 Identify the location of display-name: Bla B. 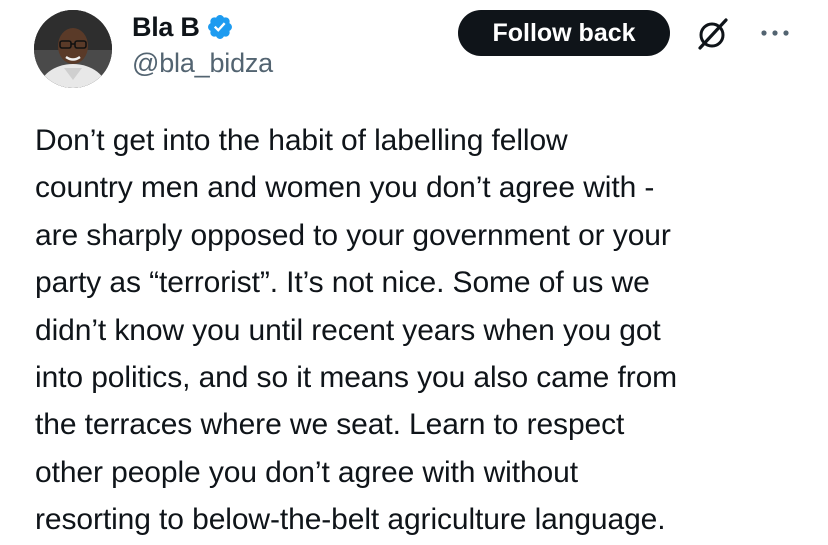
(166, 27).